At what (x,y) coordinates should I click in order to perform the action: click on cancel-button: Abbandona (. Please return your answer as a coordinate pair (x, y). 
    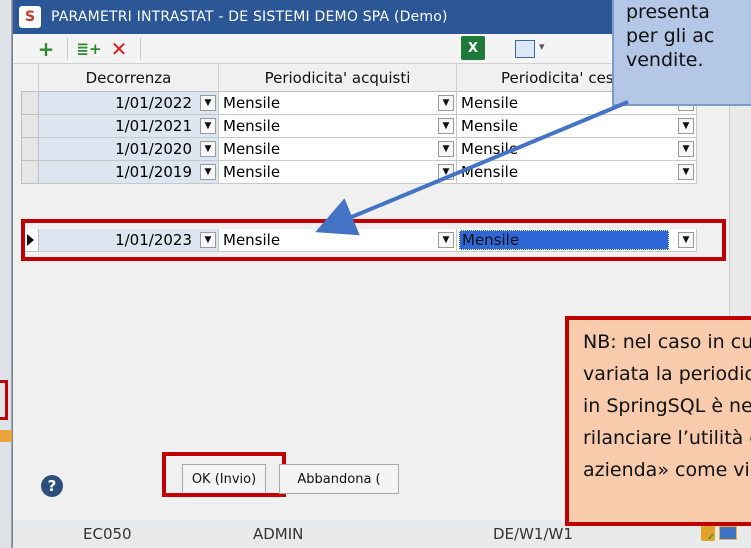
    Looking at the image, I should click on (339, 479).